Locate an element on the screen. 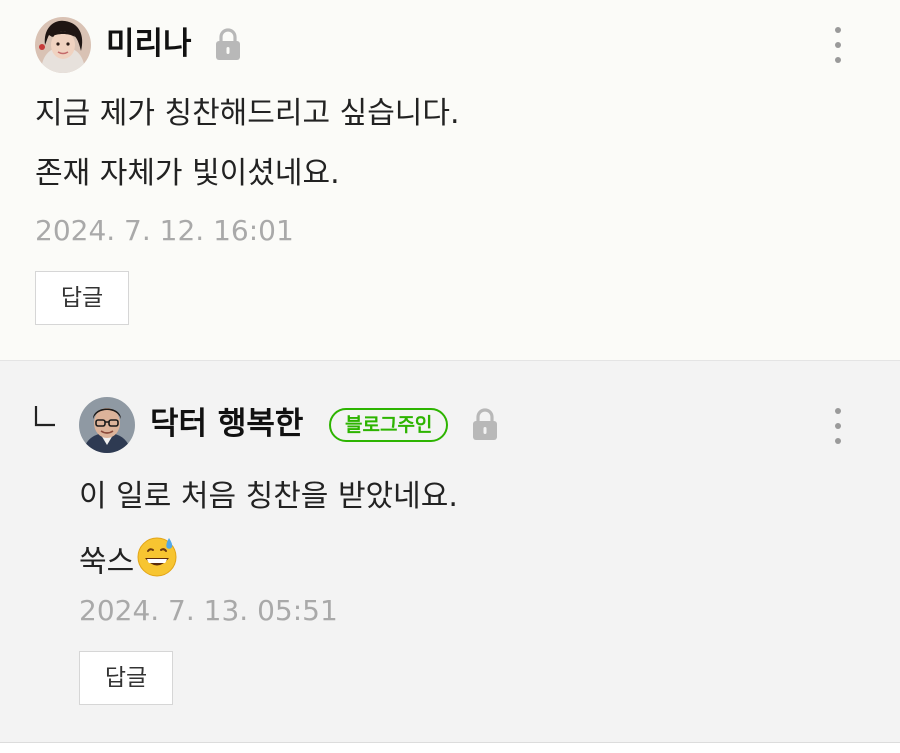 This screenshot has height=753, width=900. reply-arrow-icon is located at coordinates (45, 418).